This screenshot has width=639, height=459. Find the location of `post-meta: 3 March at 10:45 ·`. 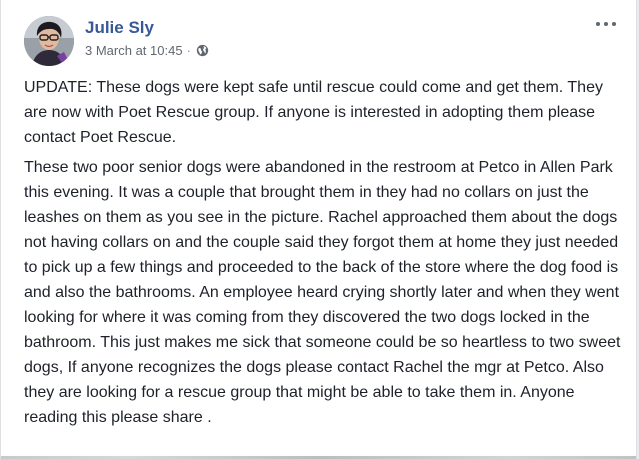

post-meta: 3 March at 10:45 · is located at coordinates (147, 50).